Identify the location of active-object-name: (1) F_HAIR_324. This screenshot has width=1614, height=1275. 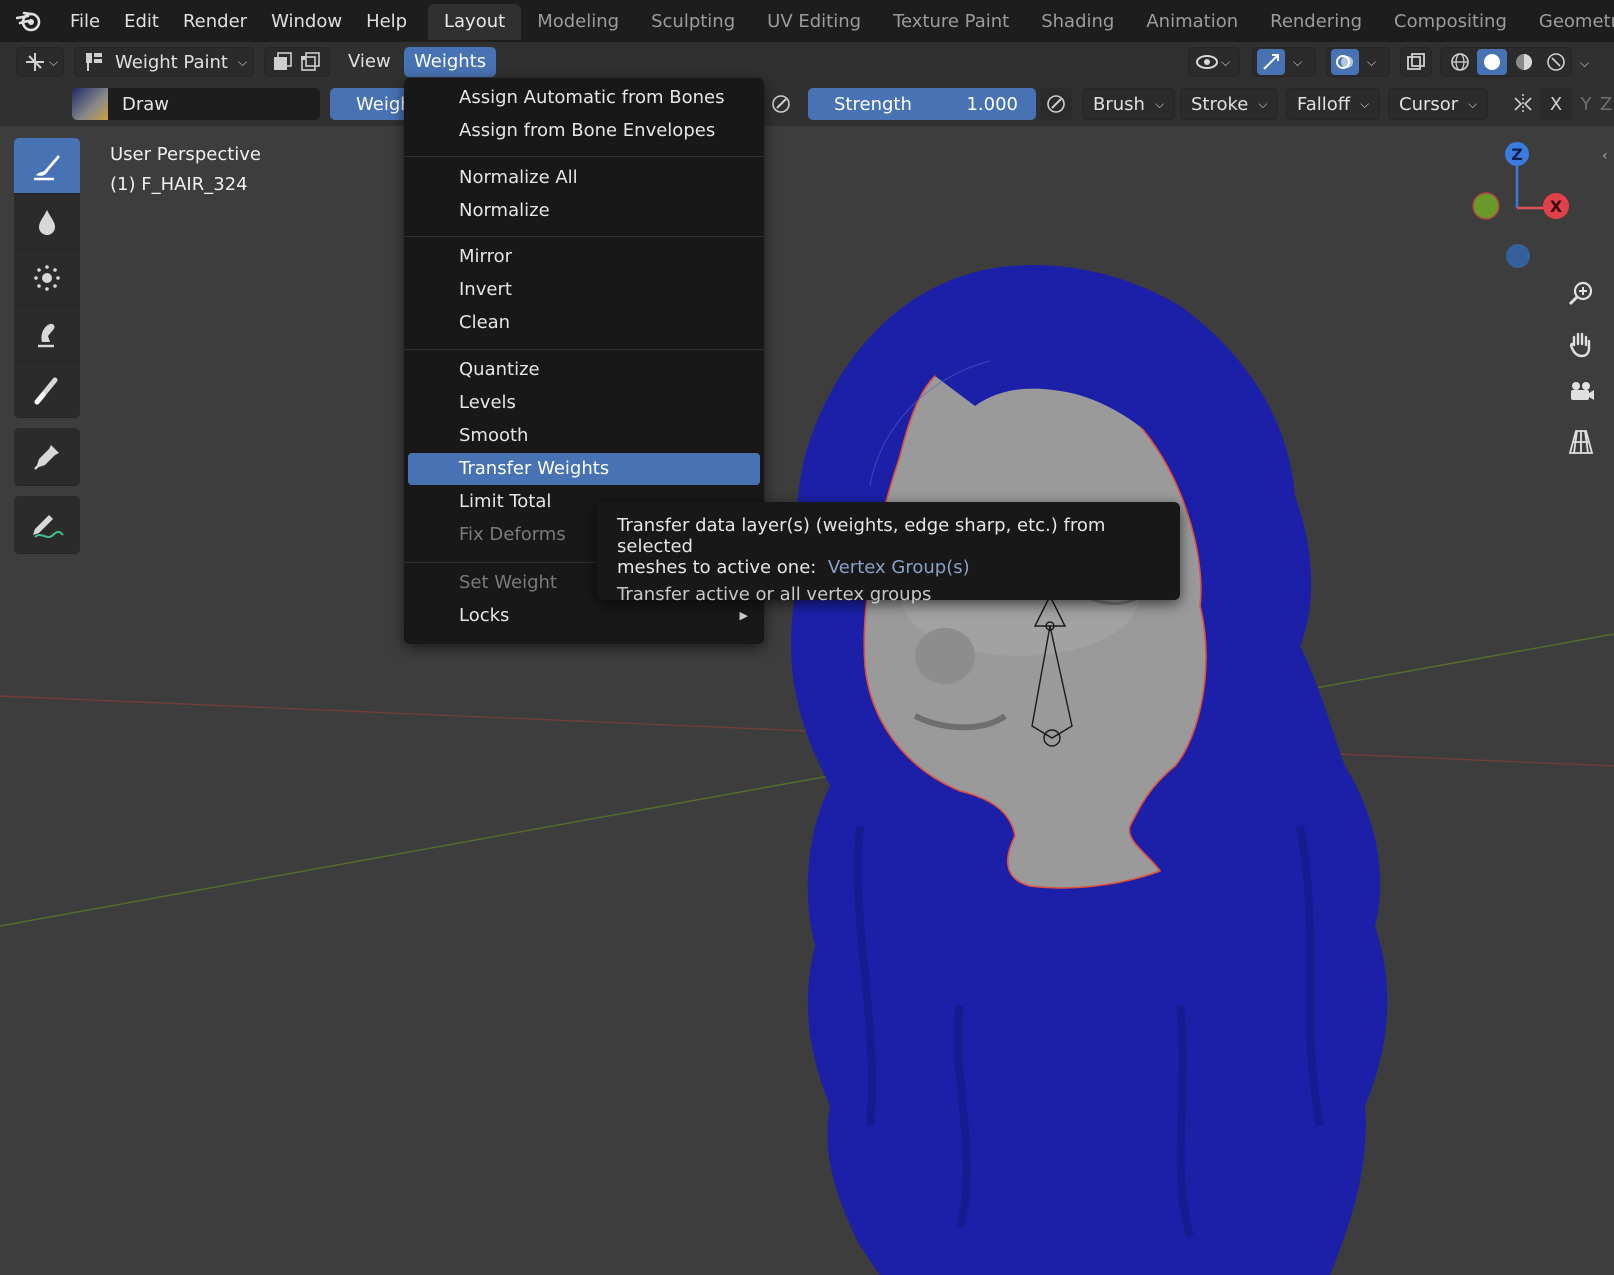
(179, 184).